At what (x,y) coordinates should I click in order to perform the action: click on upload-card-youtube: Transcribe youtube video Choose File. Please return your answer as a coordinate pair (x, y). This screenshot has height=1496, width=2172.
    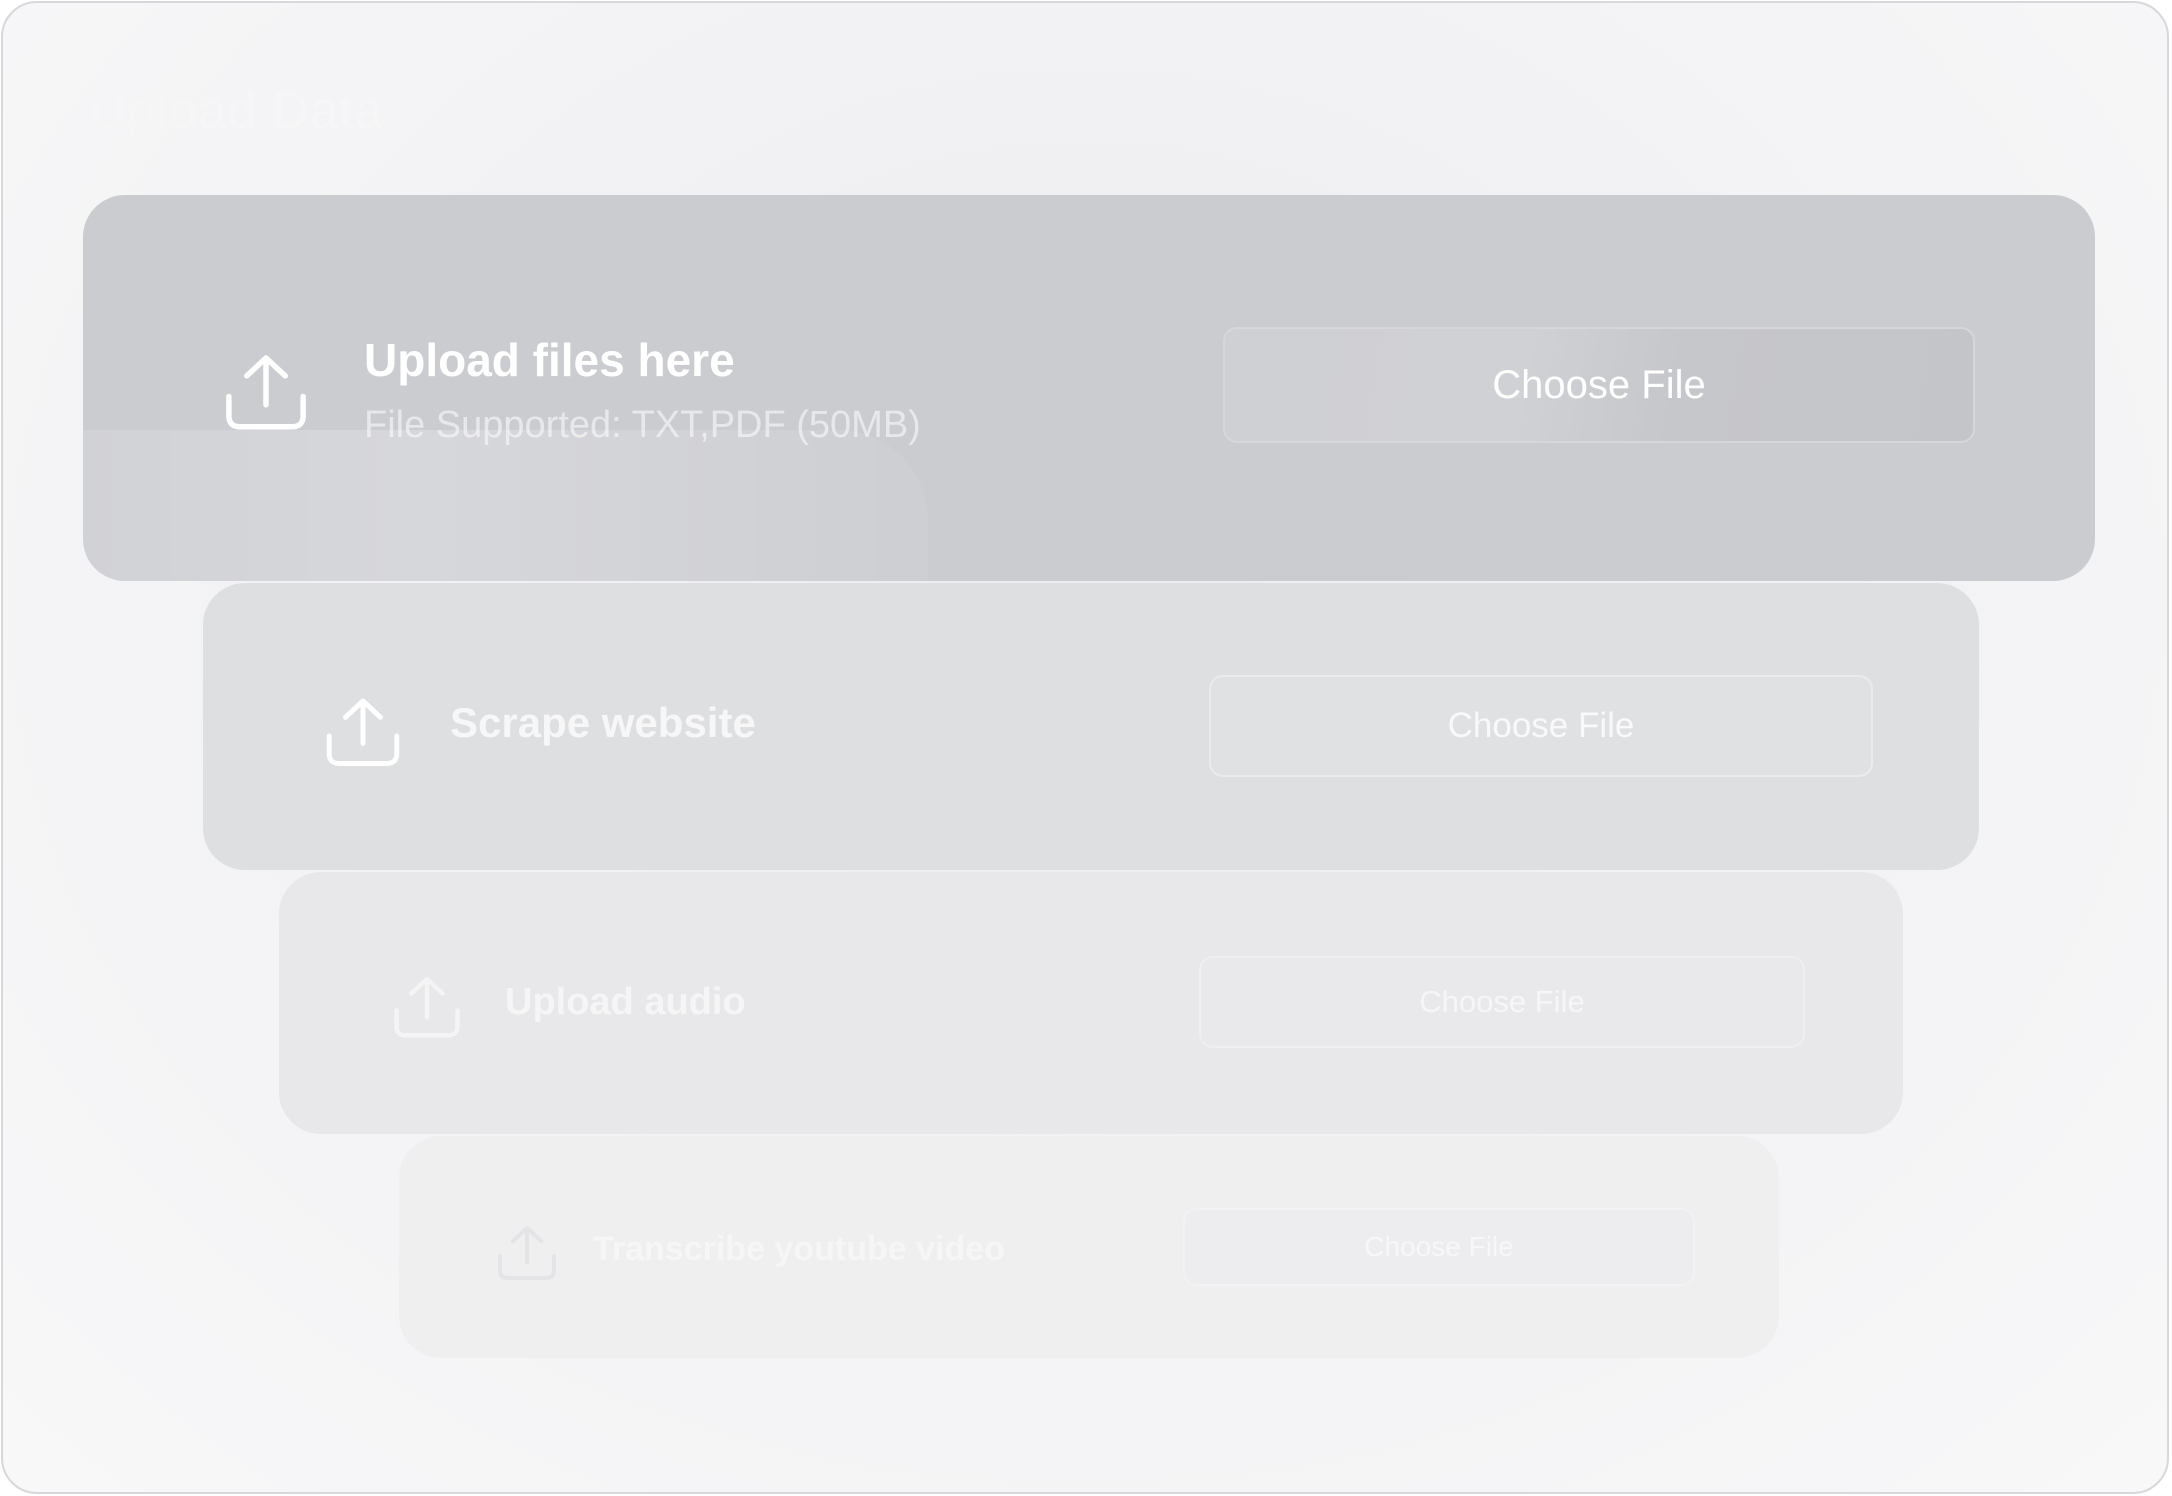
    Looking at the image, I should click on (1089, 1247).